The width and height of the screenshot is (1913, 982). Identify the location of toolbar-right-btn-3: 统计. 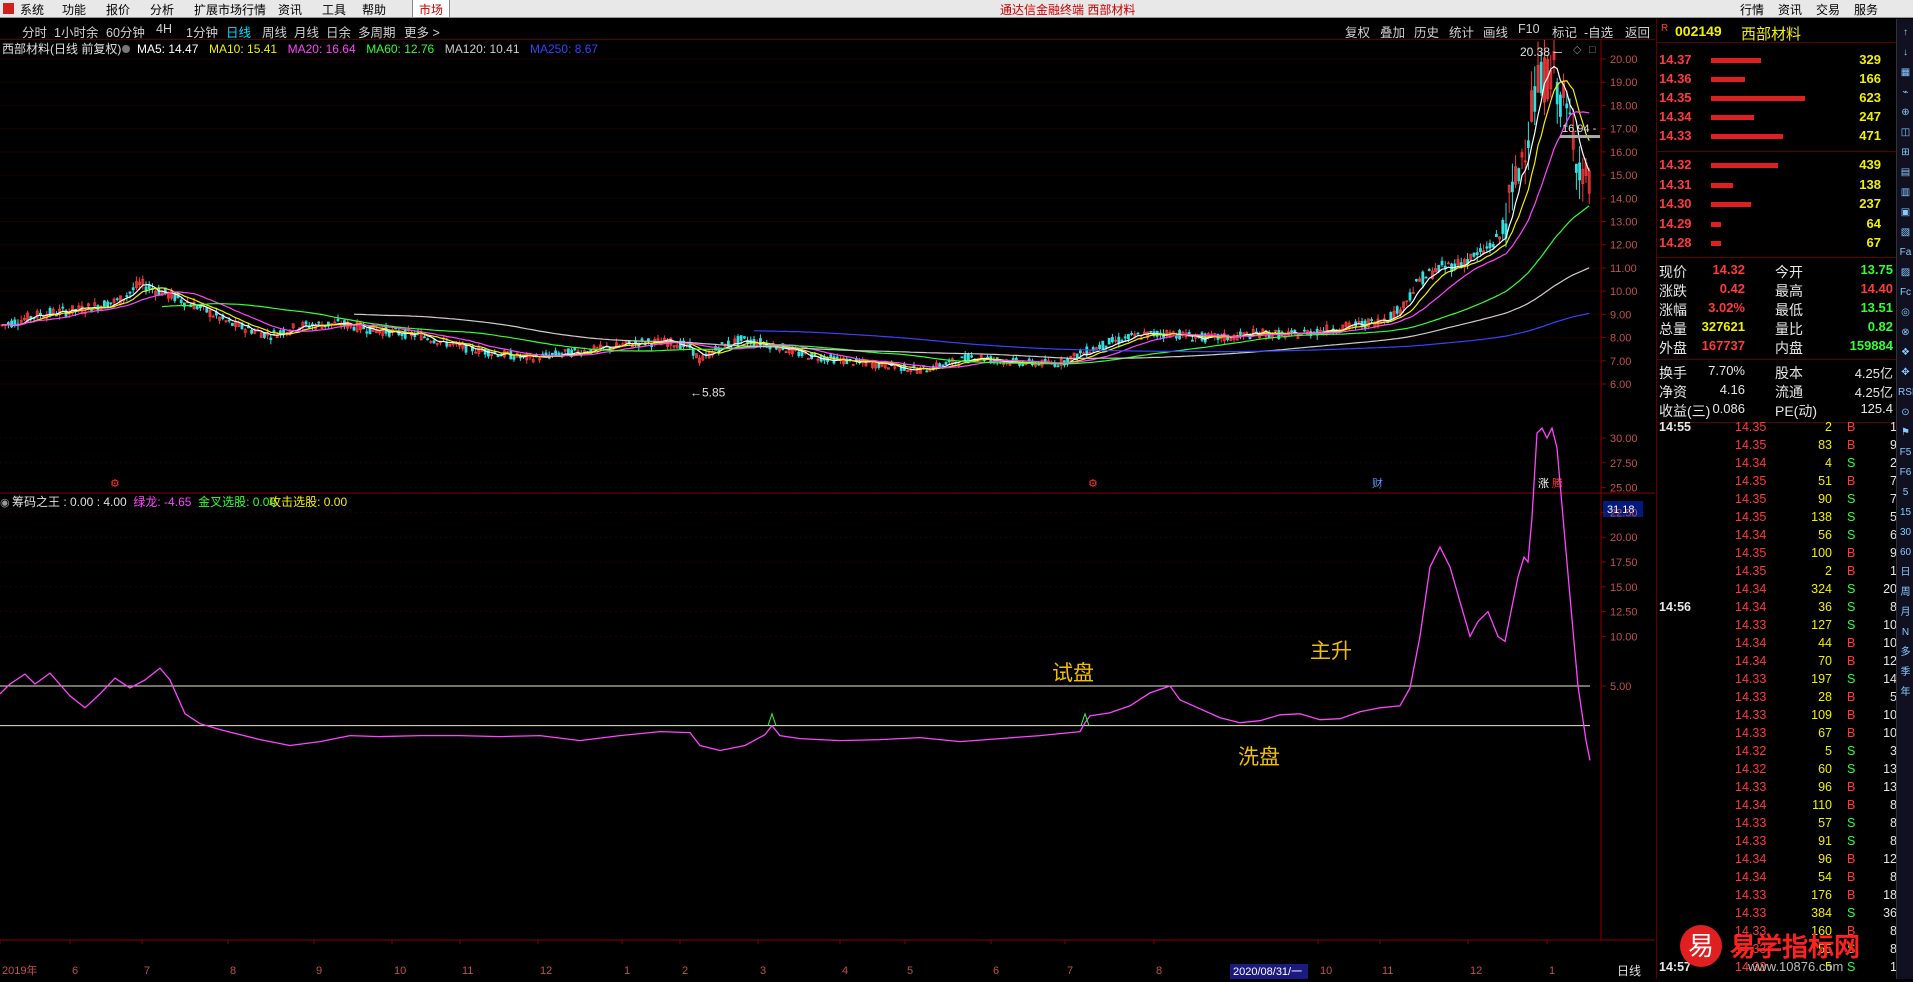
(1461, 31).